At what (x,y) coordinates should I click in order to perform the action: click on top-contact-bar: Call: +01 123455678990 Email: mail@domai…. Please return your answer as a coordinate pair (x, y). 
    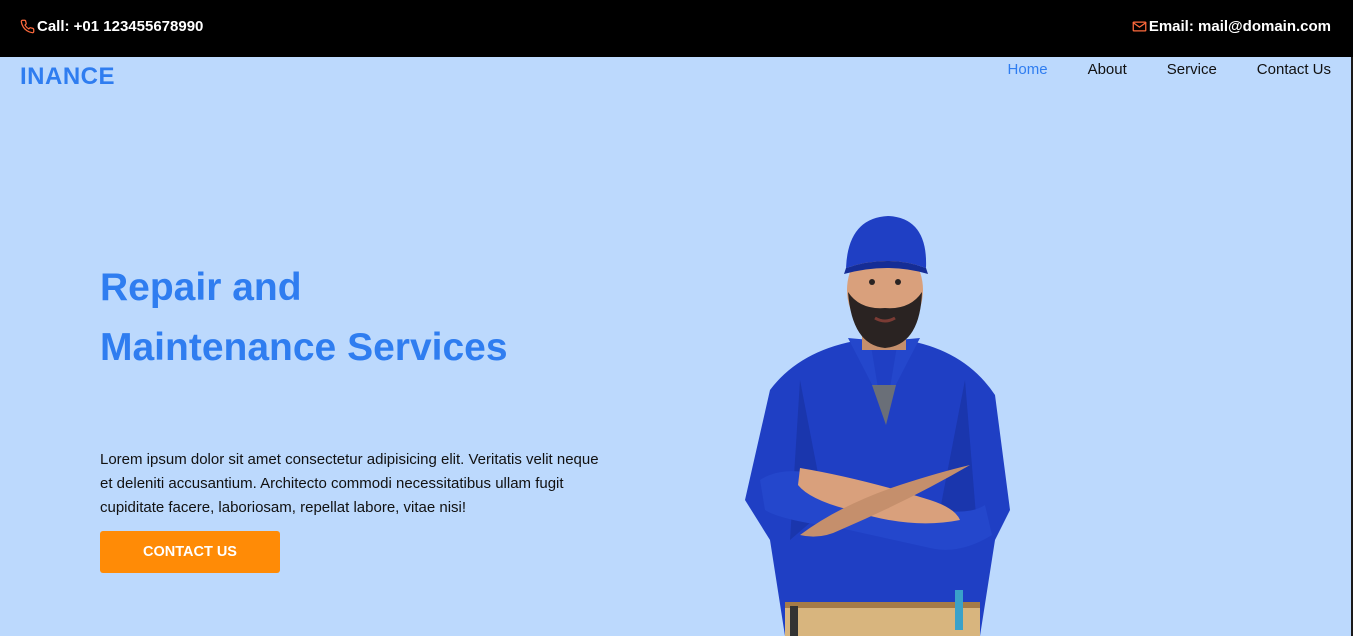
    Looking at the image, I should click on (676, 28).